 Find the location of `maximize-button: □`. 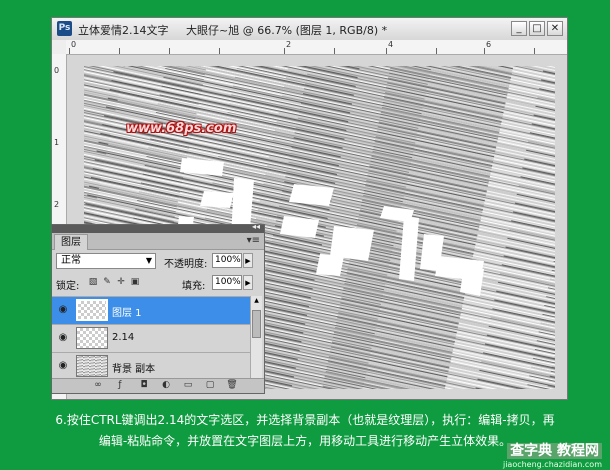

maximize-button: □ is located at coordinates (537, 28).